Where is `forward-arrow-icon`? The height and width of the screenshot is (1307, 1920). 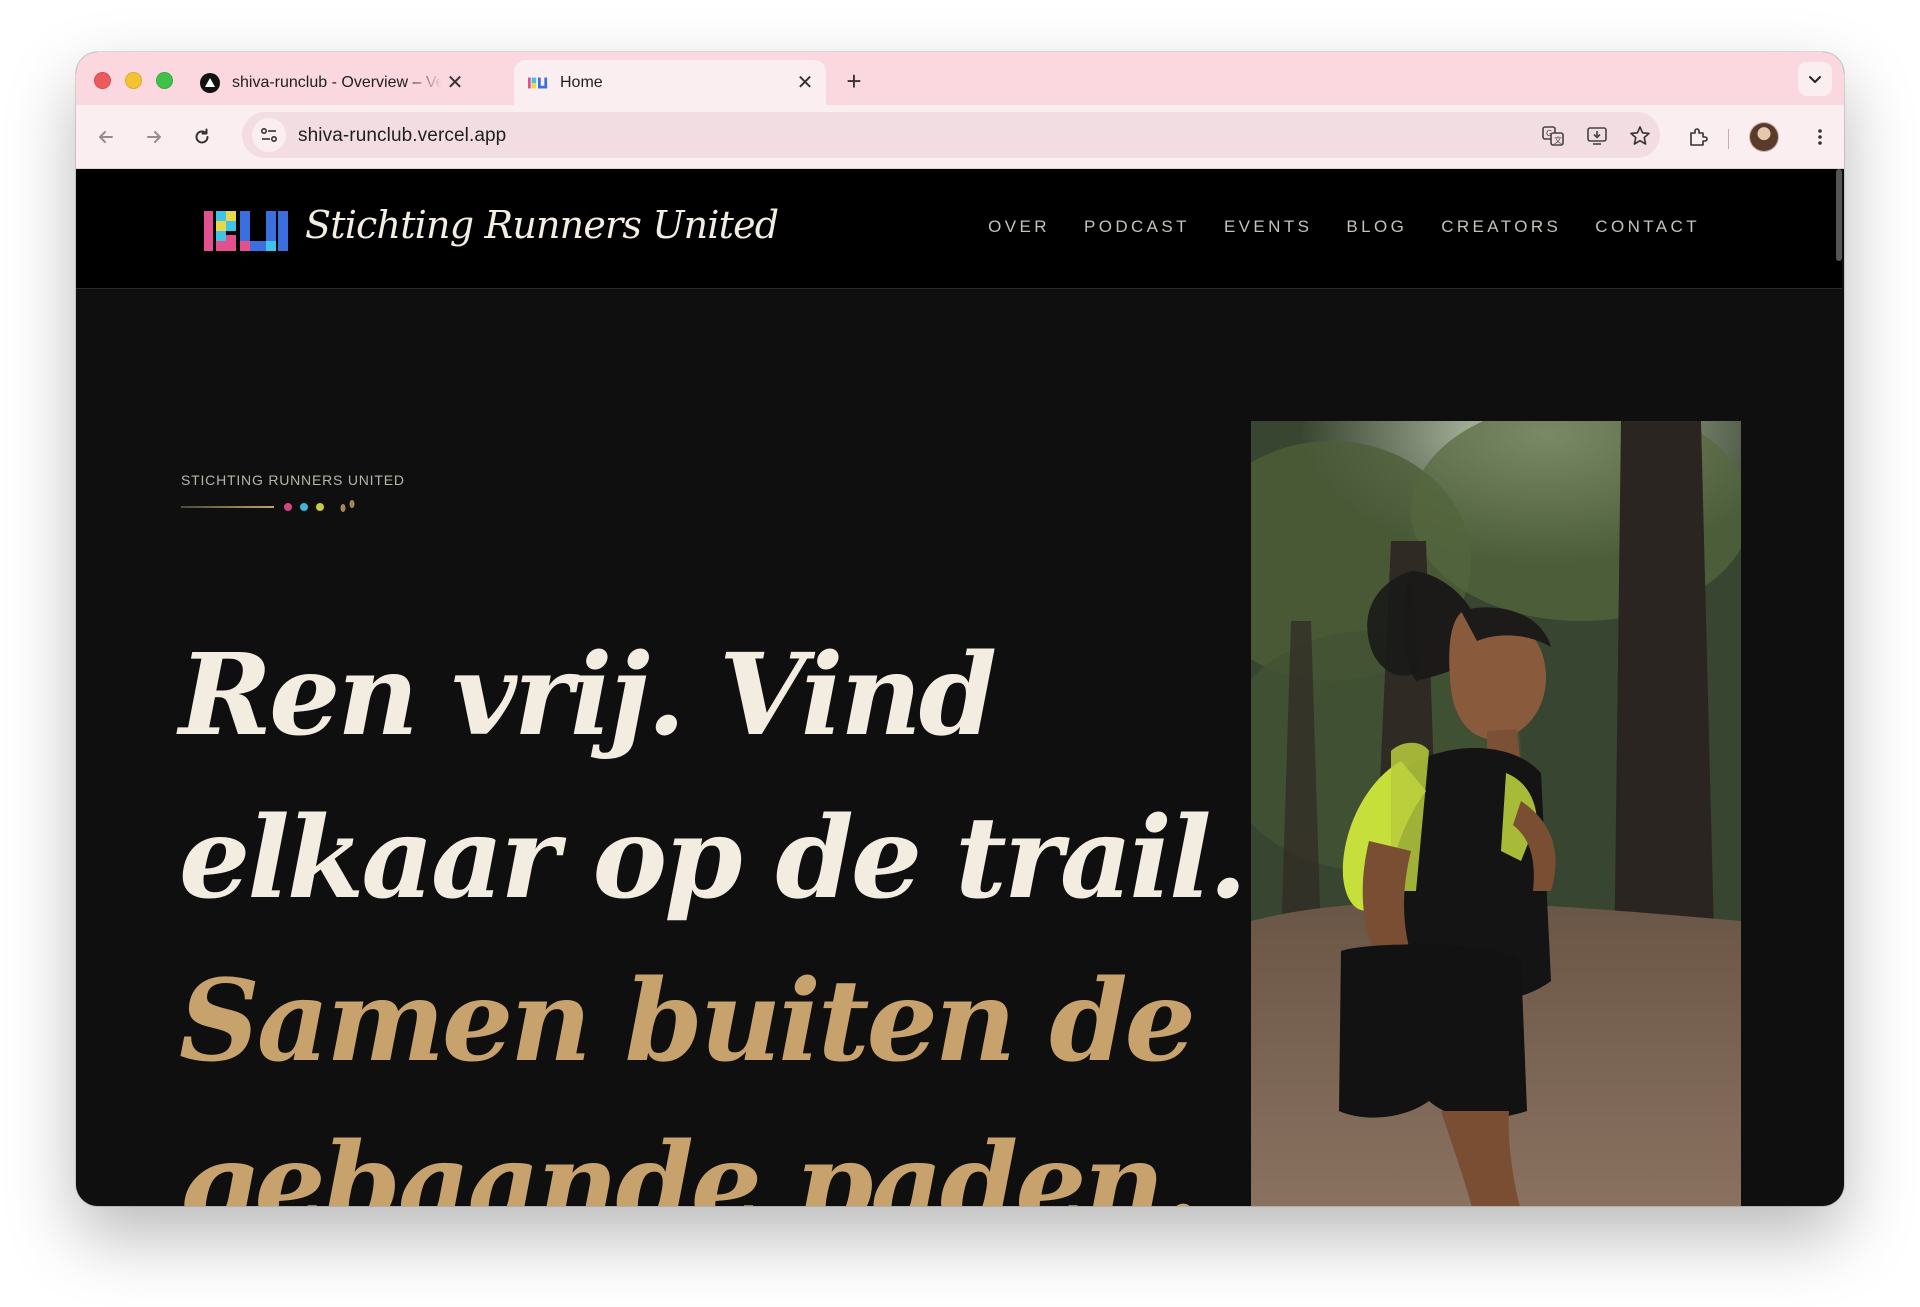 forward-arrow-icon is located at coordinates (154, 137).